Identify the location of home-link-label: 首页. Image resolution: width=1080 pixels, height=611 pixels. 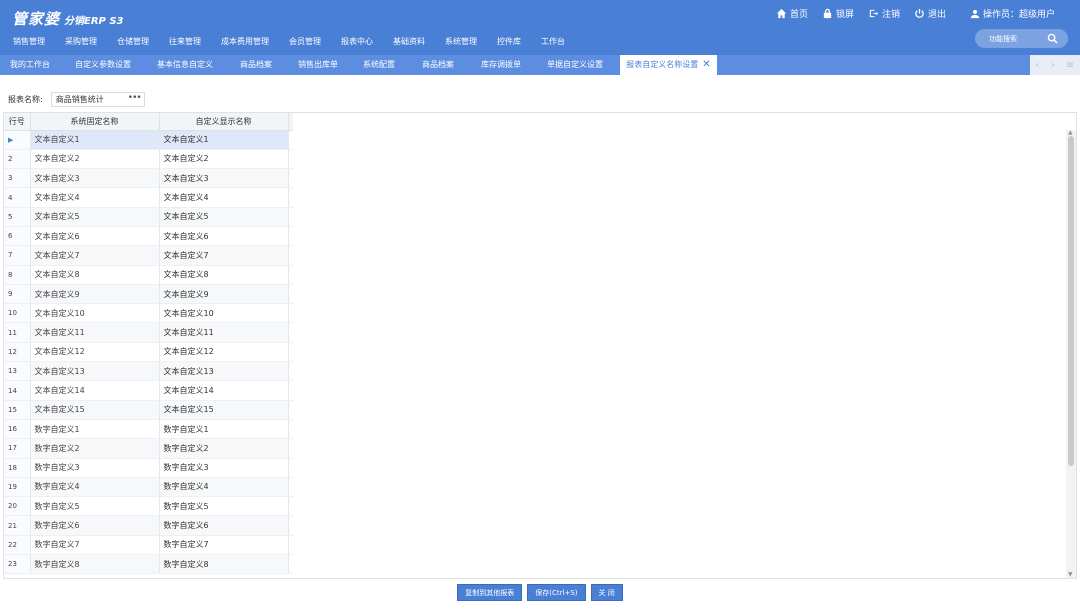
(799, 15).